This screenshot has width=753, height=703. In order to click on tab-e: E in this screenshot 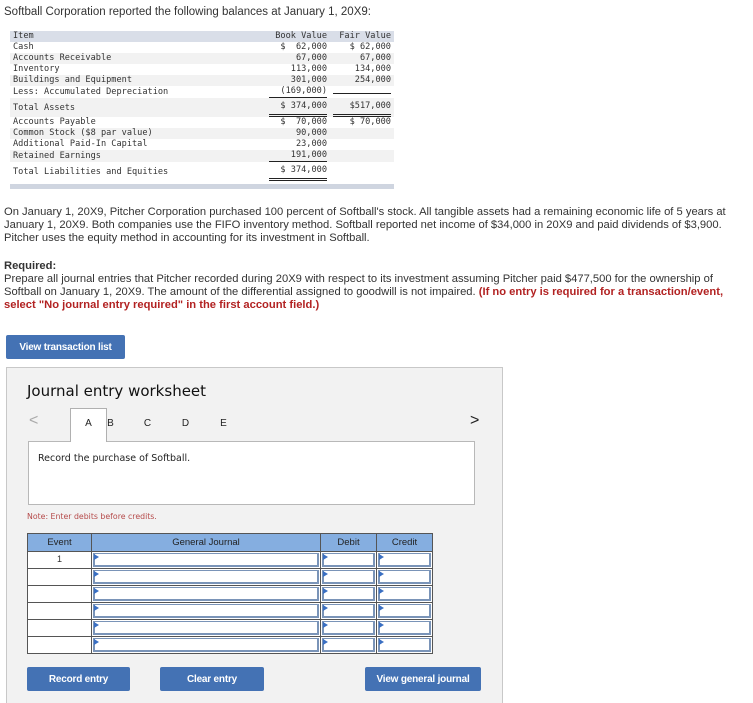, I will do `click(223, 425)`.